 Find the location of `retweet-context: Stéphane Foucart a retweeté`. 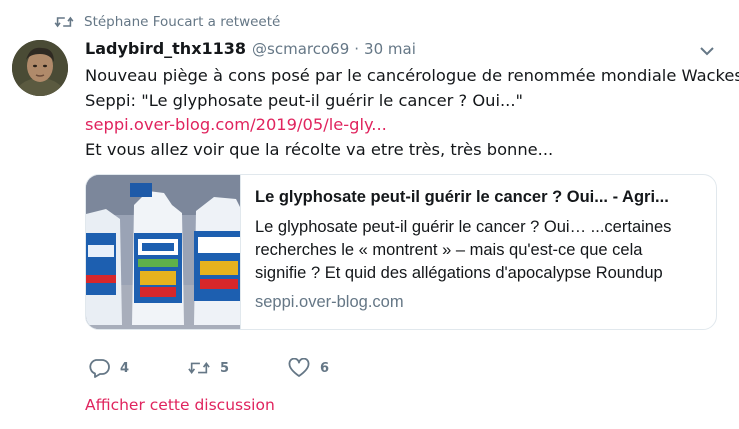

retweet-context: Stéphane Foucart a retweeté is located at coordinates (167, 22).